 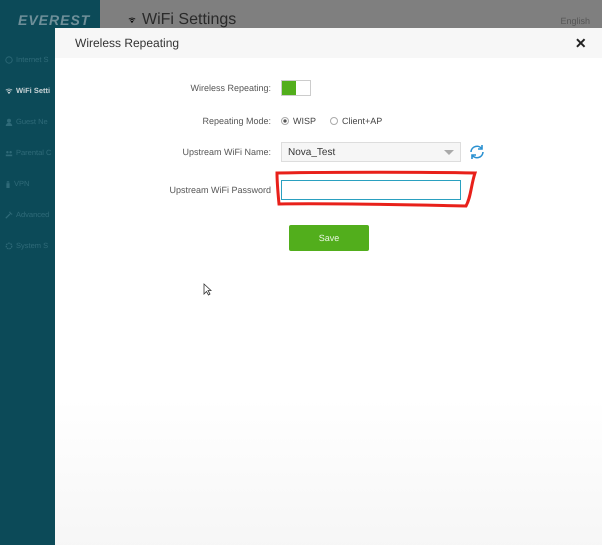 I want to click on toggle-switch, so click(x=296, y=88).